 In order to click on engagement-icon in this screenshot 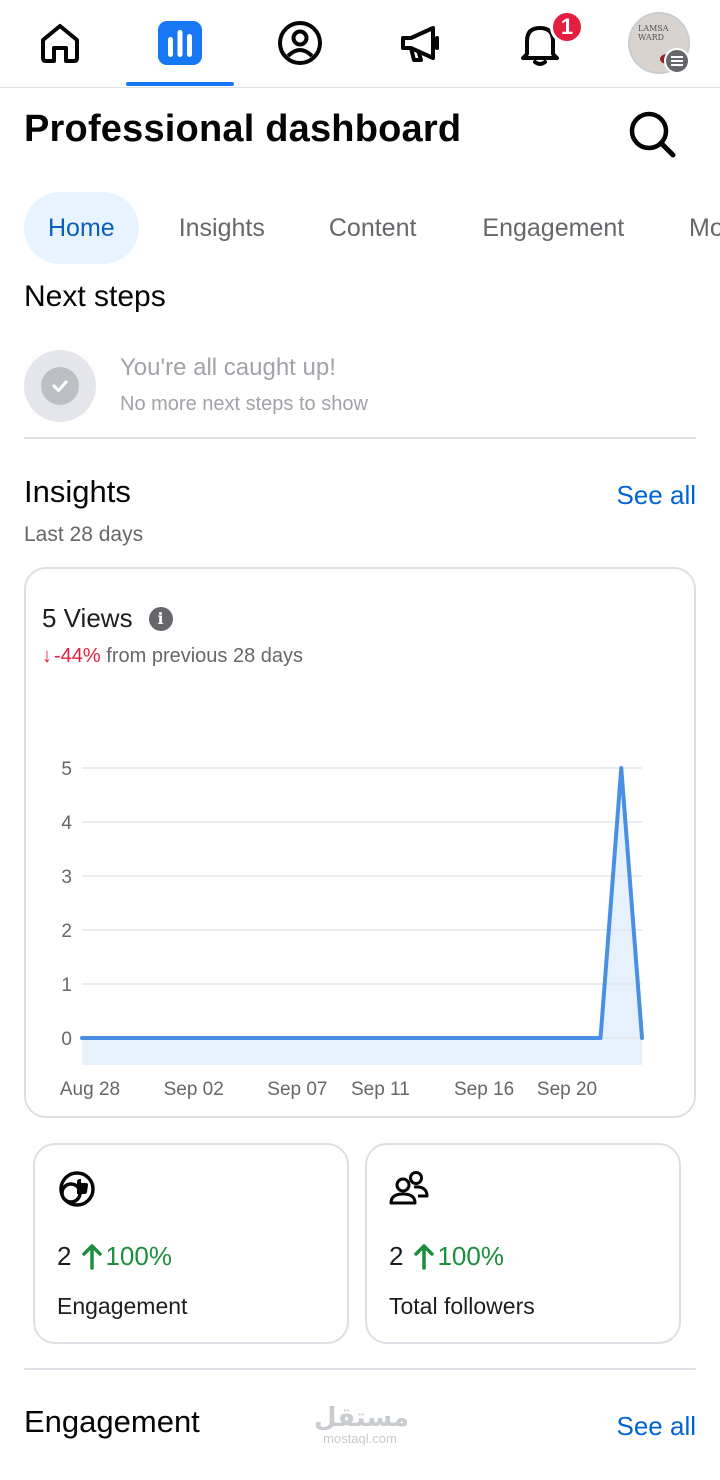, I will do `click(77, 1189)`.